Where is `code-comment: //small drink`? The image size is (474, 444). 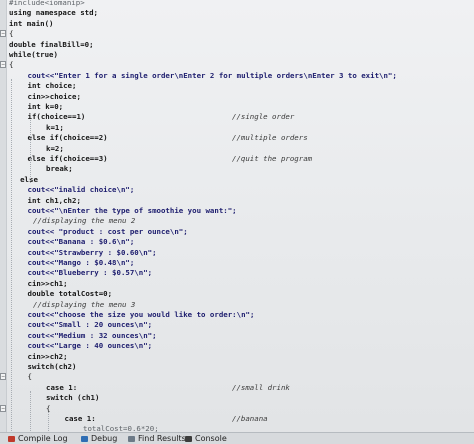
code-comment: //small drink is located at coordinates (261, 387).